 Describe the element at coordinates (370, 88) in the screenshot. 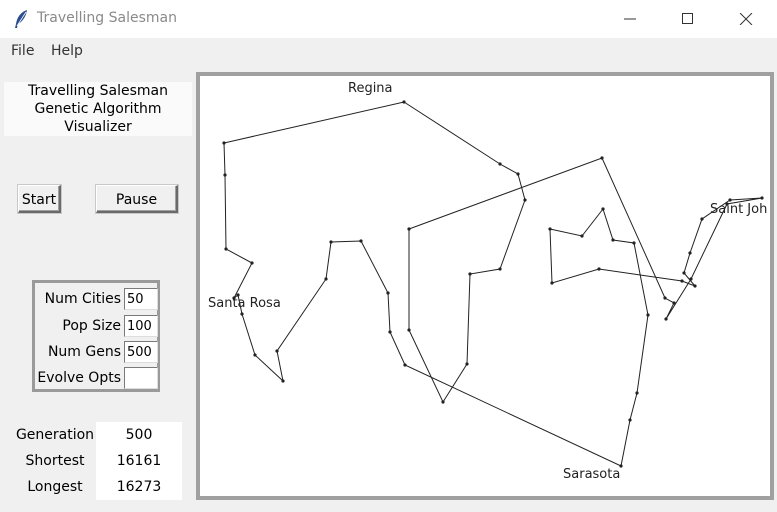

I see `city-label-regina: Regina` at that location.